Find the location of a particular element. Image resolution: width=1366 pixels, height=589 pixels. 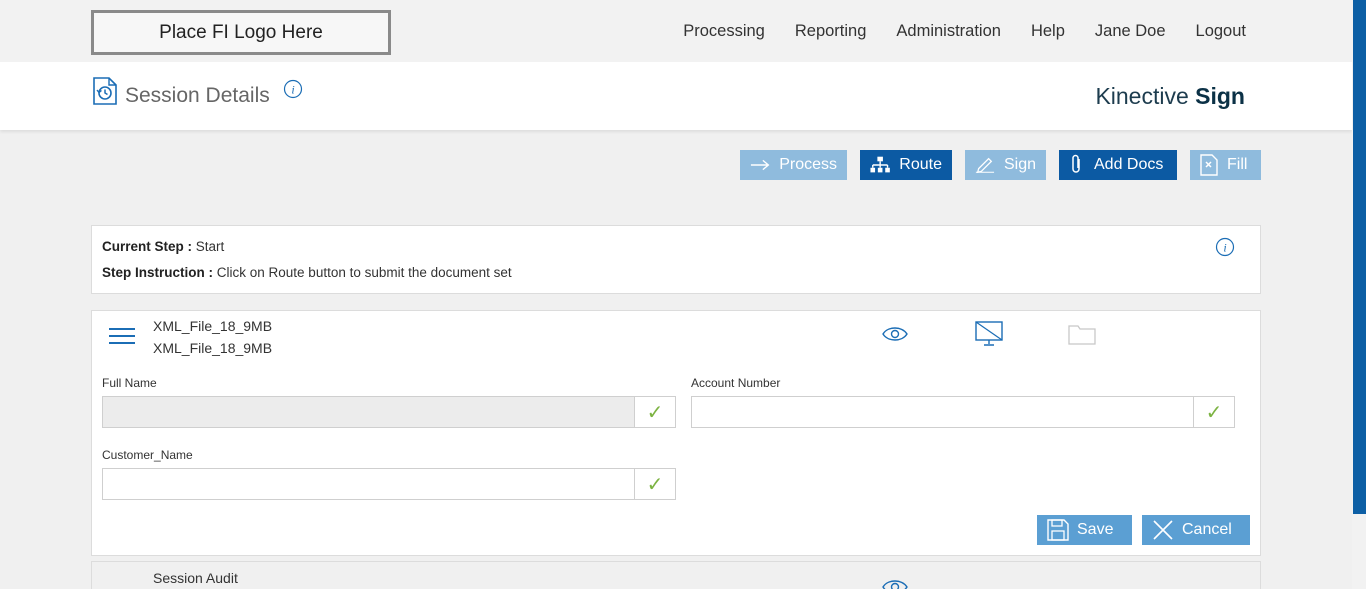

arrow-right-icon is located at coordinates (760, 165).